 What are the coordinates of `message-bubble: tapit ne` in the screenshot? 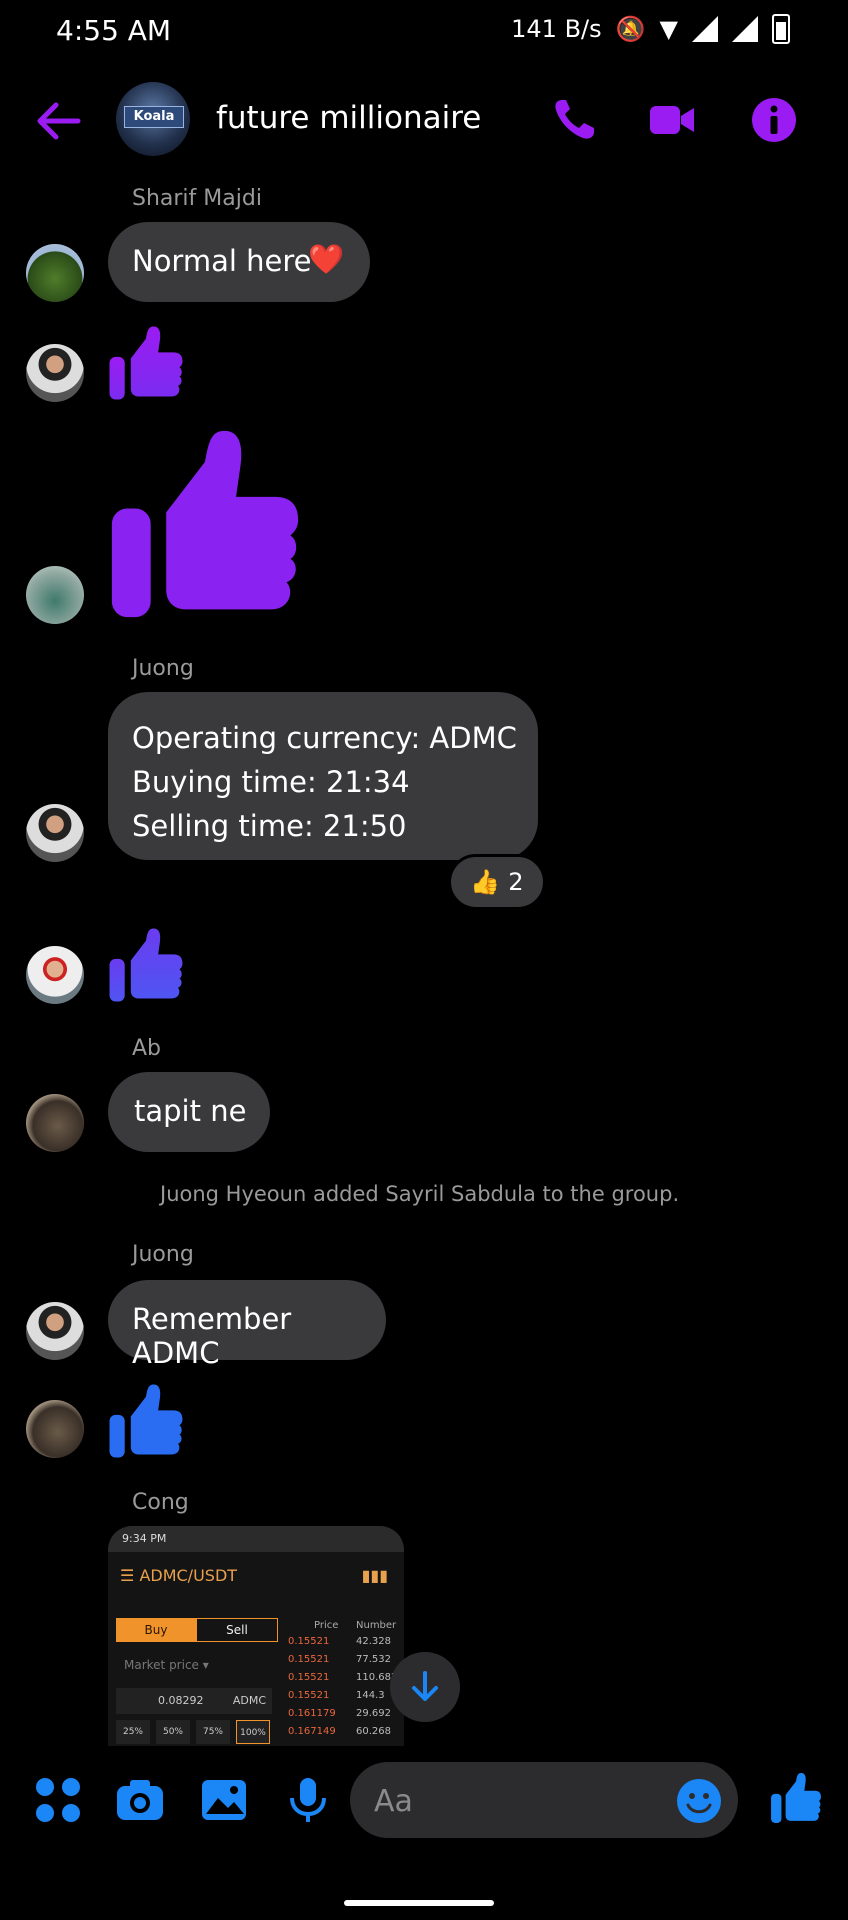 It's located at (189, 1112).